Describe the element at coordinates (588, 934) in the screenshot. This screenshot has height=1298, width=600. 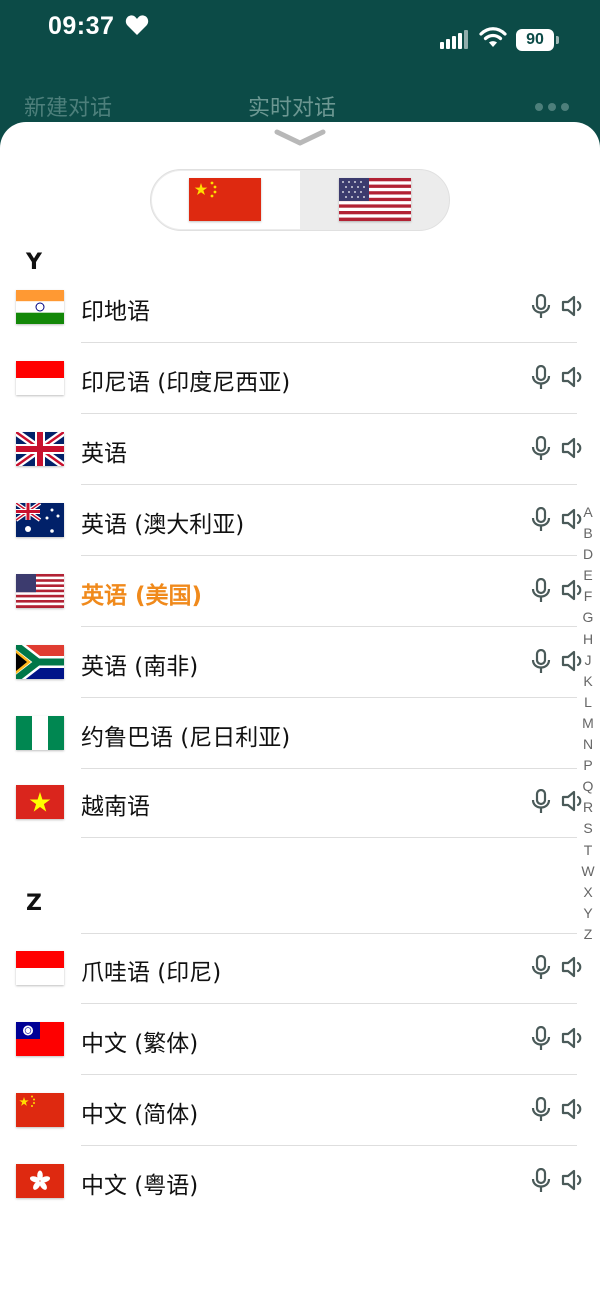
I see `index-letter: Z` at that location.